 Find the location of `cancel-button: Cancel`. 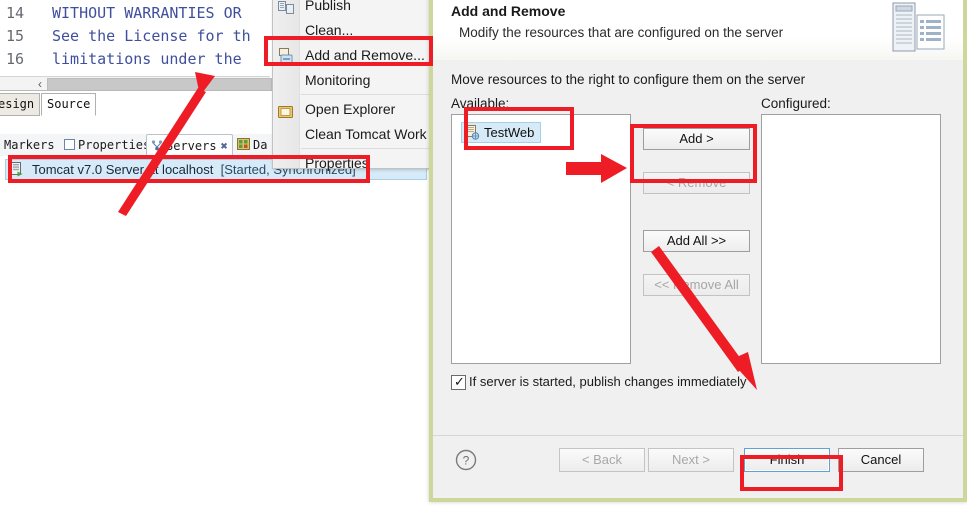

cancel-button: Cancel is located at coordinates (881, 460).